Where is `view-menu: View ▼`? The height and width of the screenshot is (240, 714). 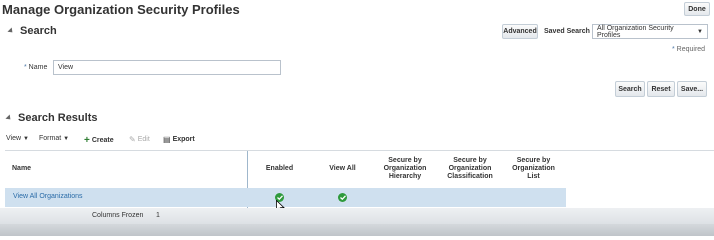
view-menu: View ▼ is located at coordinates (17, 138).